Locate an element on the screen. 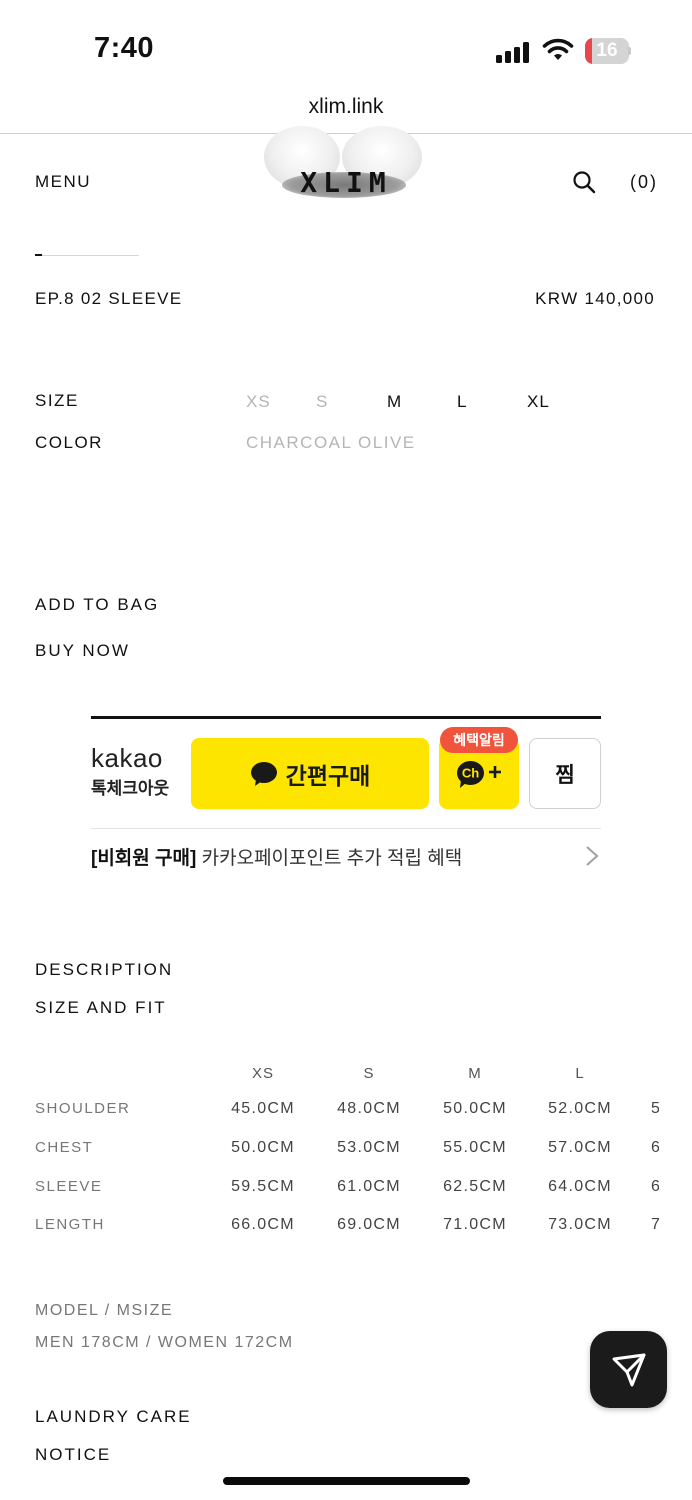 This screenshot has height=1500, width=692. kakao-pay-button: 간편구매 is located at coordinates (310, 773).